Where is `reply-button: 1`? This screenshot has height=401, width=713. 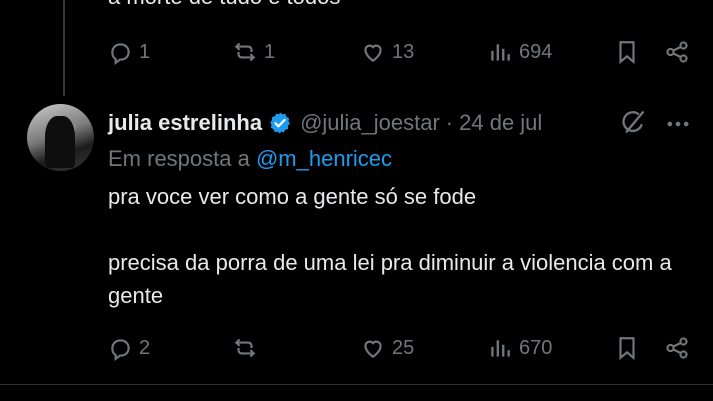
reply-button: 1 is located at coordinates (128, 52).